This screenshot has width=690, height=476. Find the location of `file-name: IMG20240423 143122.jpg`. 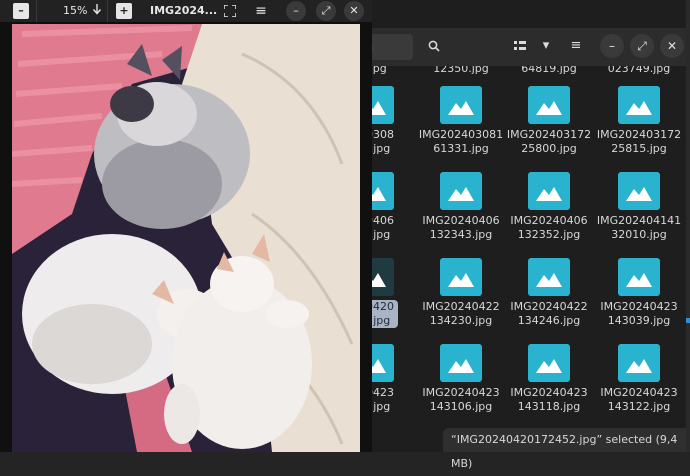

file-name: IMG20240423 143122.jpg is located at coordinates (639, 399).